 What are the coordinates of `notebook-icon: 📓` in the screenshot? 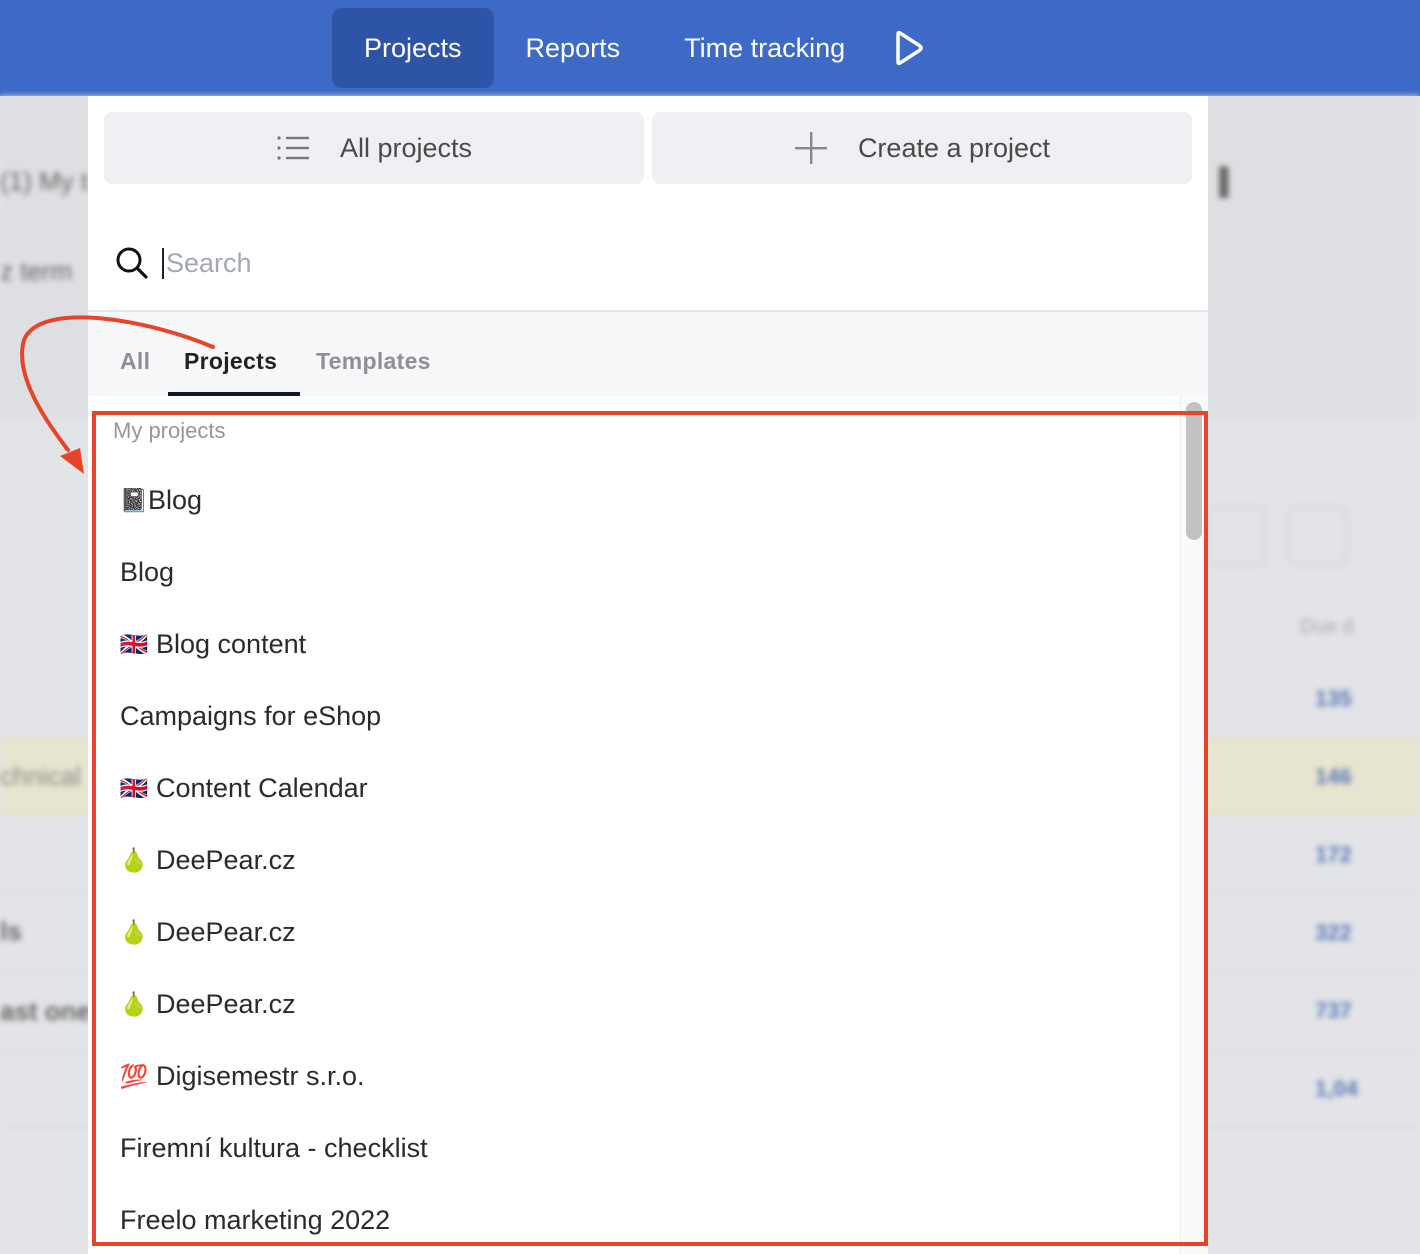 It's located at (134, 499).